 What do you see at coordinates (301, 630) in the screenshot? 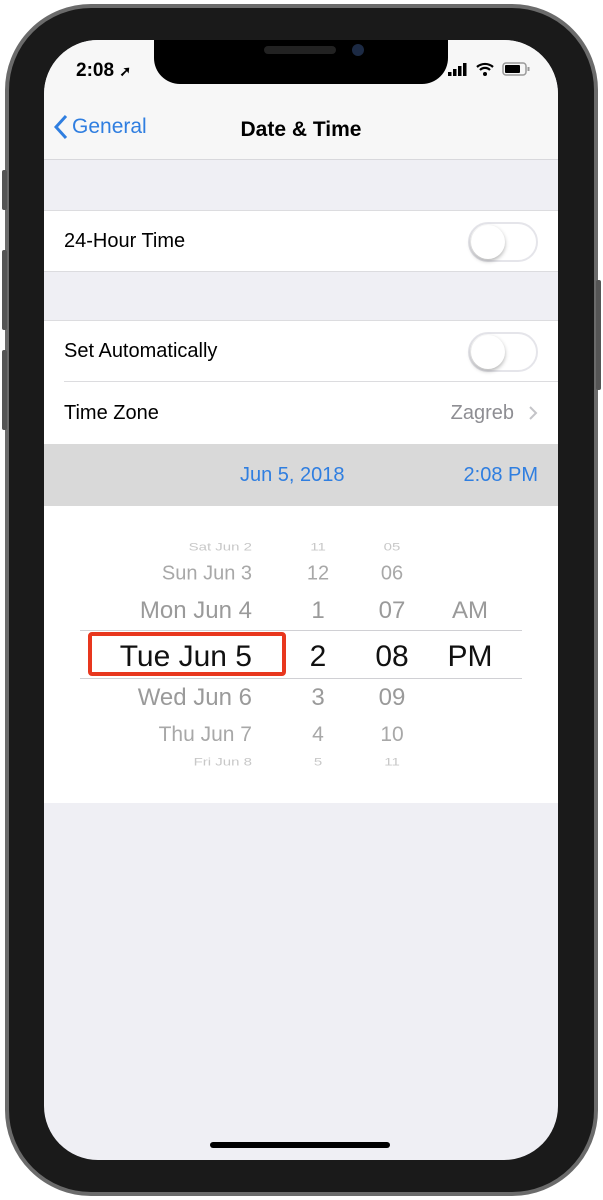
I see `selection-line-top` at bounding box center [301, 630].